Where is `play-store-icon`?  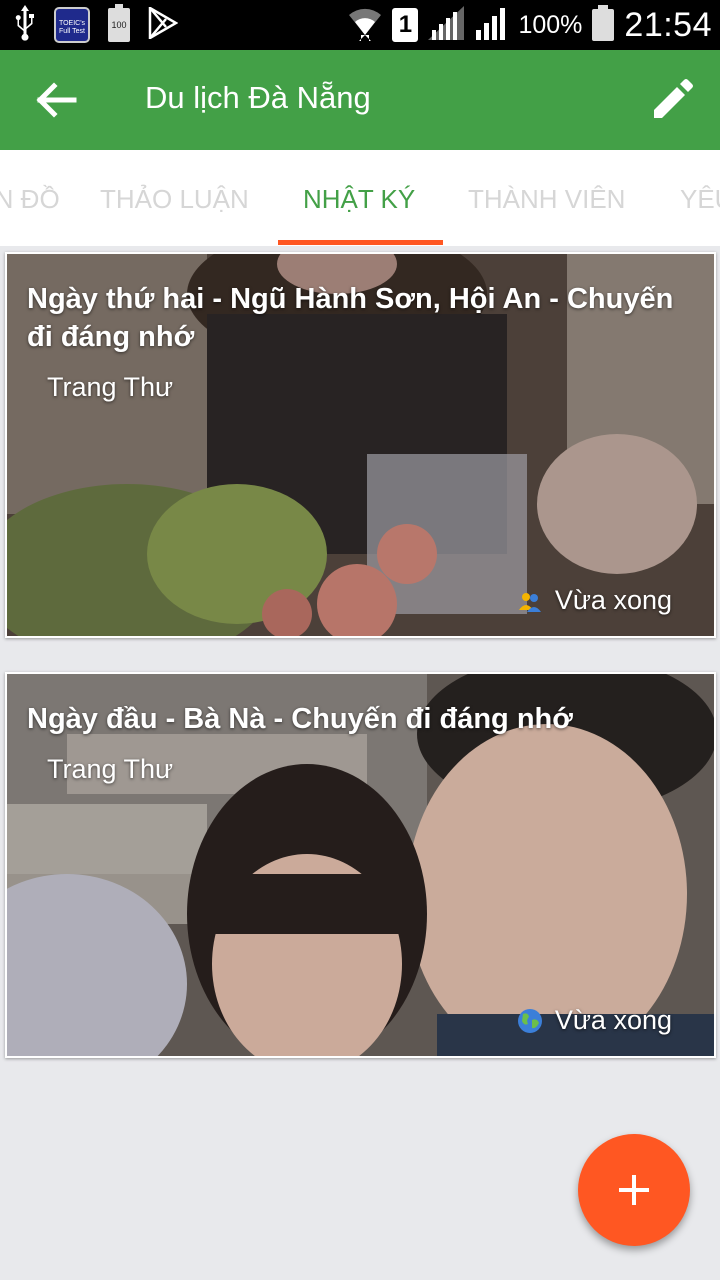
play-store-icon is located at coordinates (163, 24).